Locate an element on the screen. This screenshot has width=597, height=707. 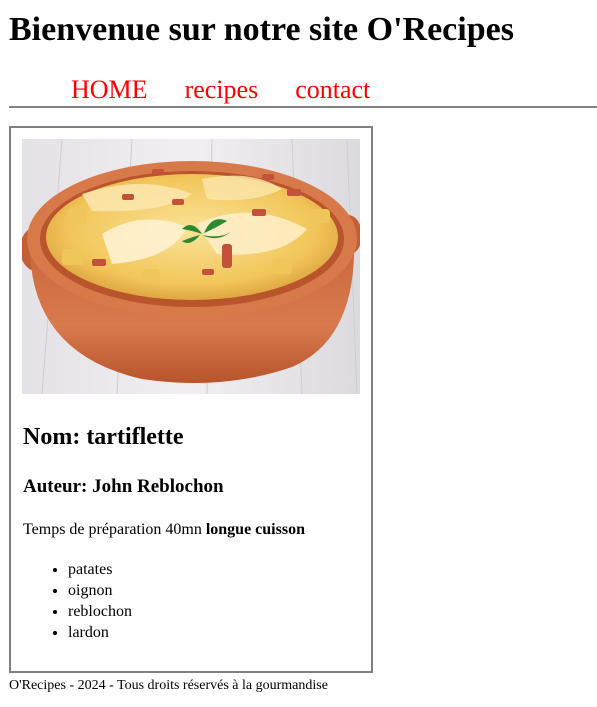
ingredient-item: oignon is located at coordinates (100, 590).